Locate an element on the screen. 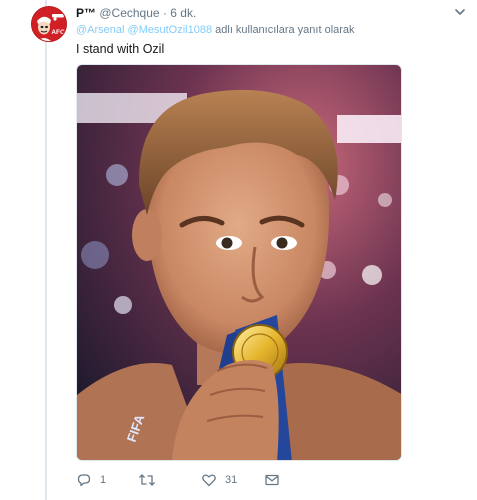 The width and height of the screenshot is (477, 500). heart-icon is located at coordinates (209, 480).